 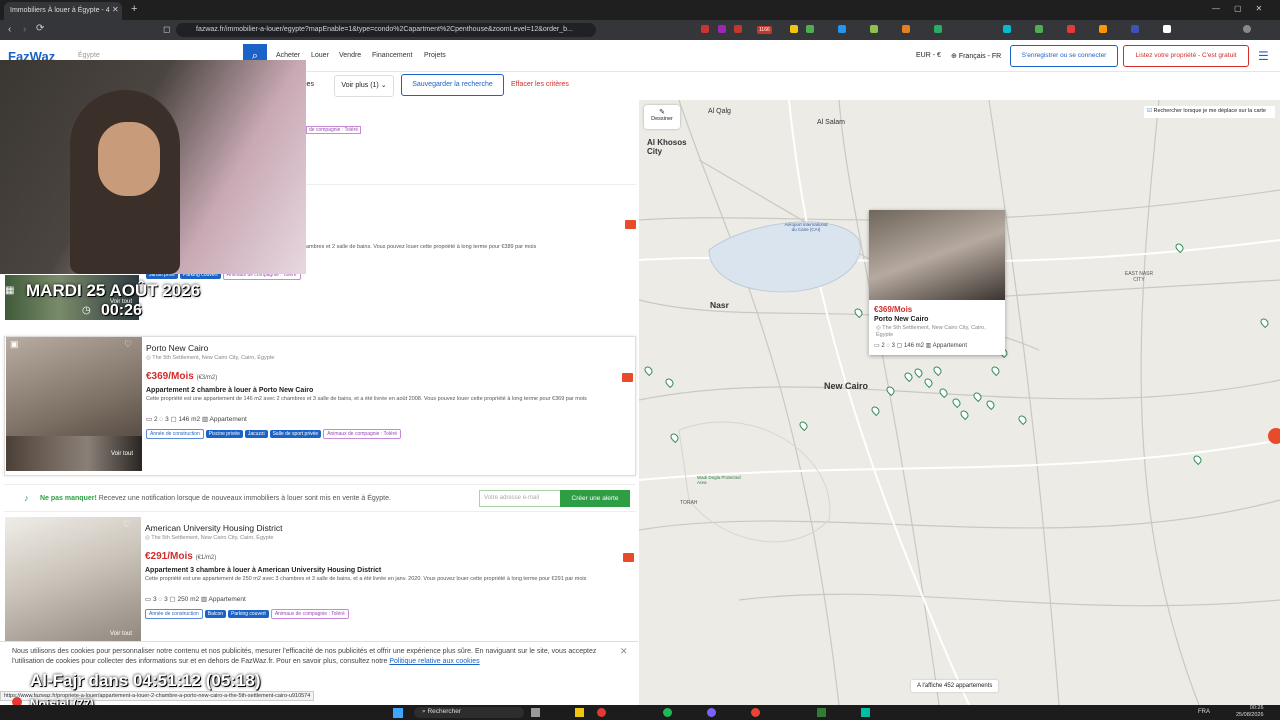 I want to click on popup-photo, so click(x=937, y=255).